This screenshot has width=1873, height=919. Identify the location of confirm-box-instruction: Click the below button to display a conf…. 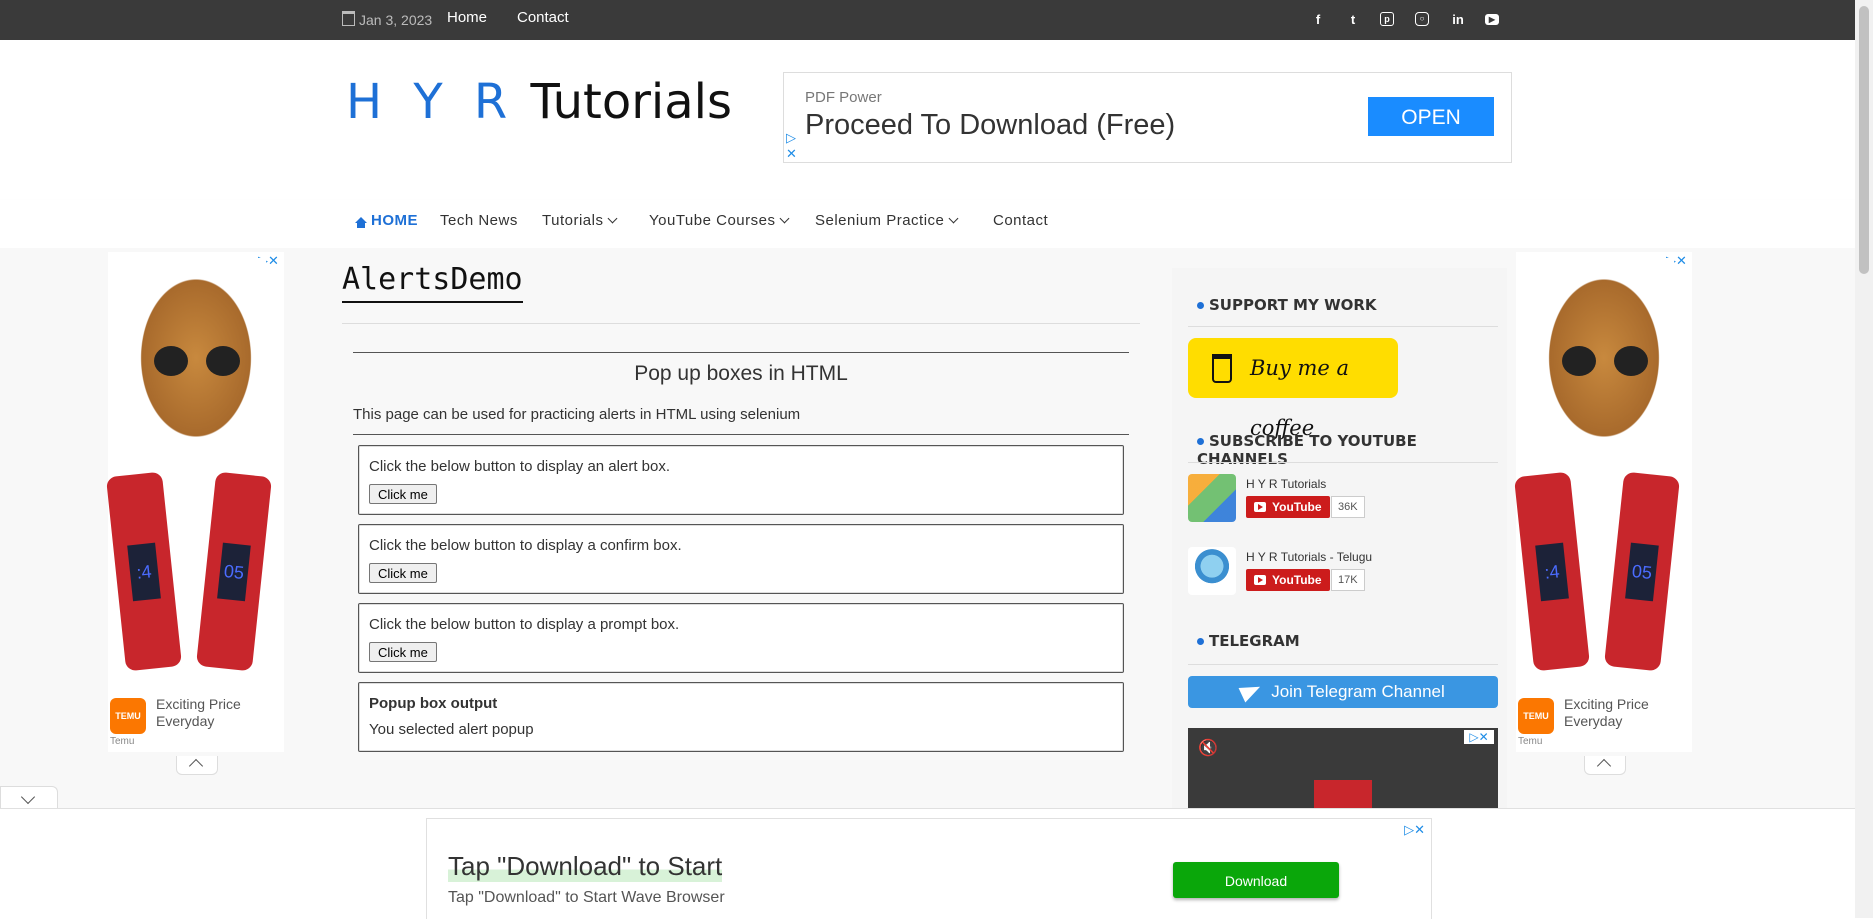
(525, 545).